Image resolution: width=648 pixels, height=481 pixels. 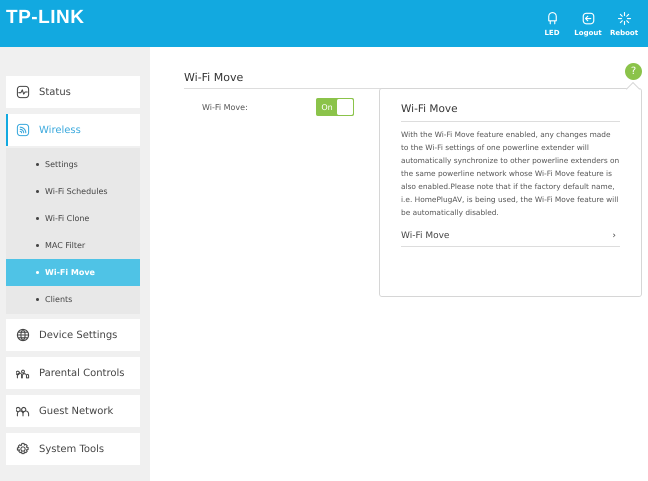 What do you see at coordinates (624, 18) in the screenshot?
I see `reboot-icon` at bounding box center [624, 18].